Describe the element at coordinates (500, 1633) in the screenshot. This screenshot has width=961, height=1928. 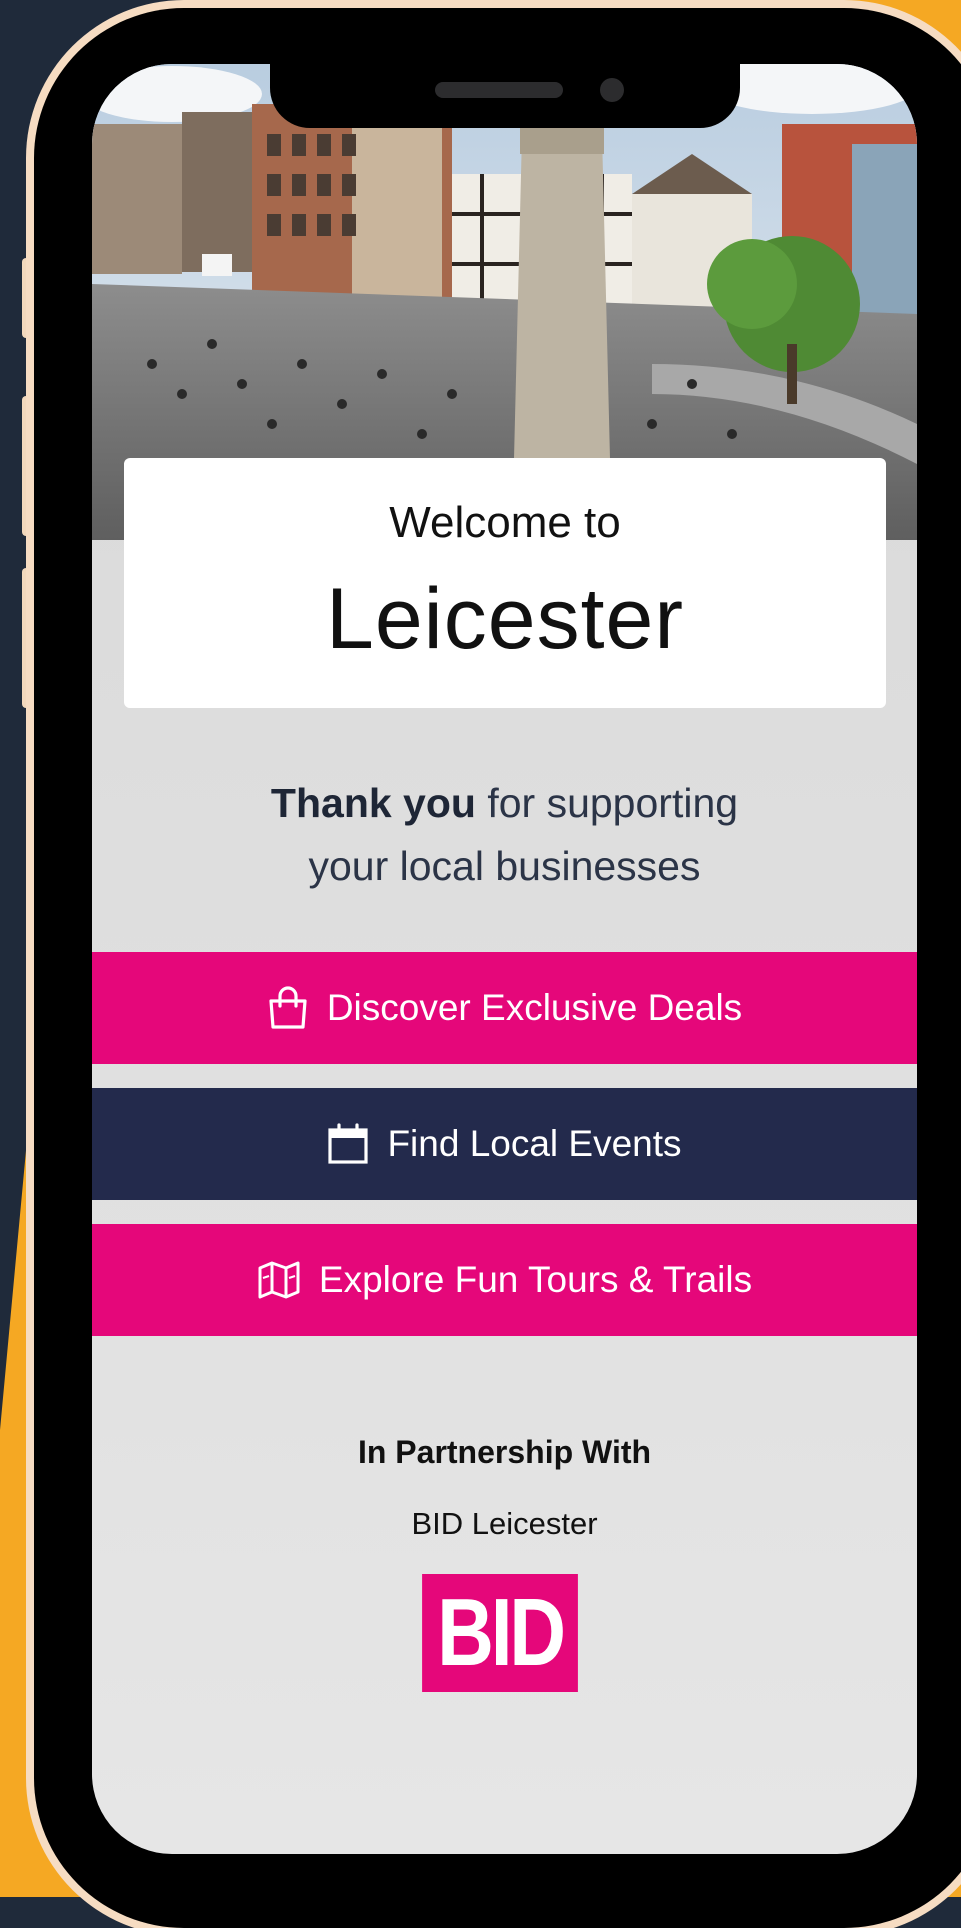
I see `bid-logo: BID` at that location.